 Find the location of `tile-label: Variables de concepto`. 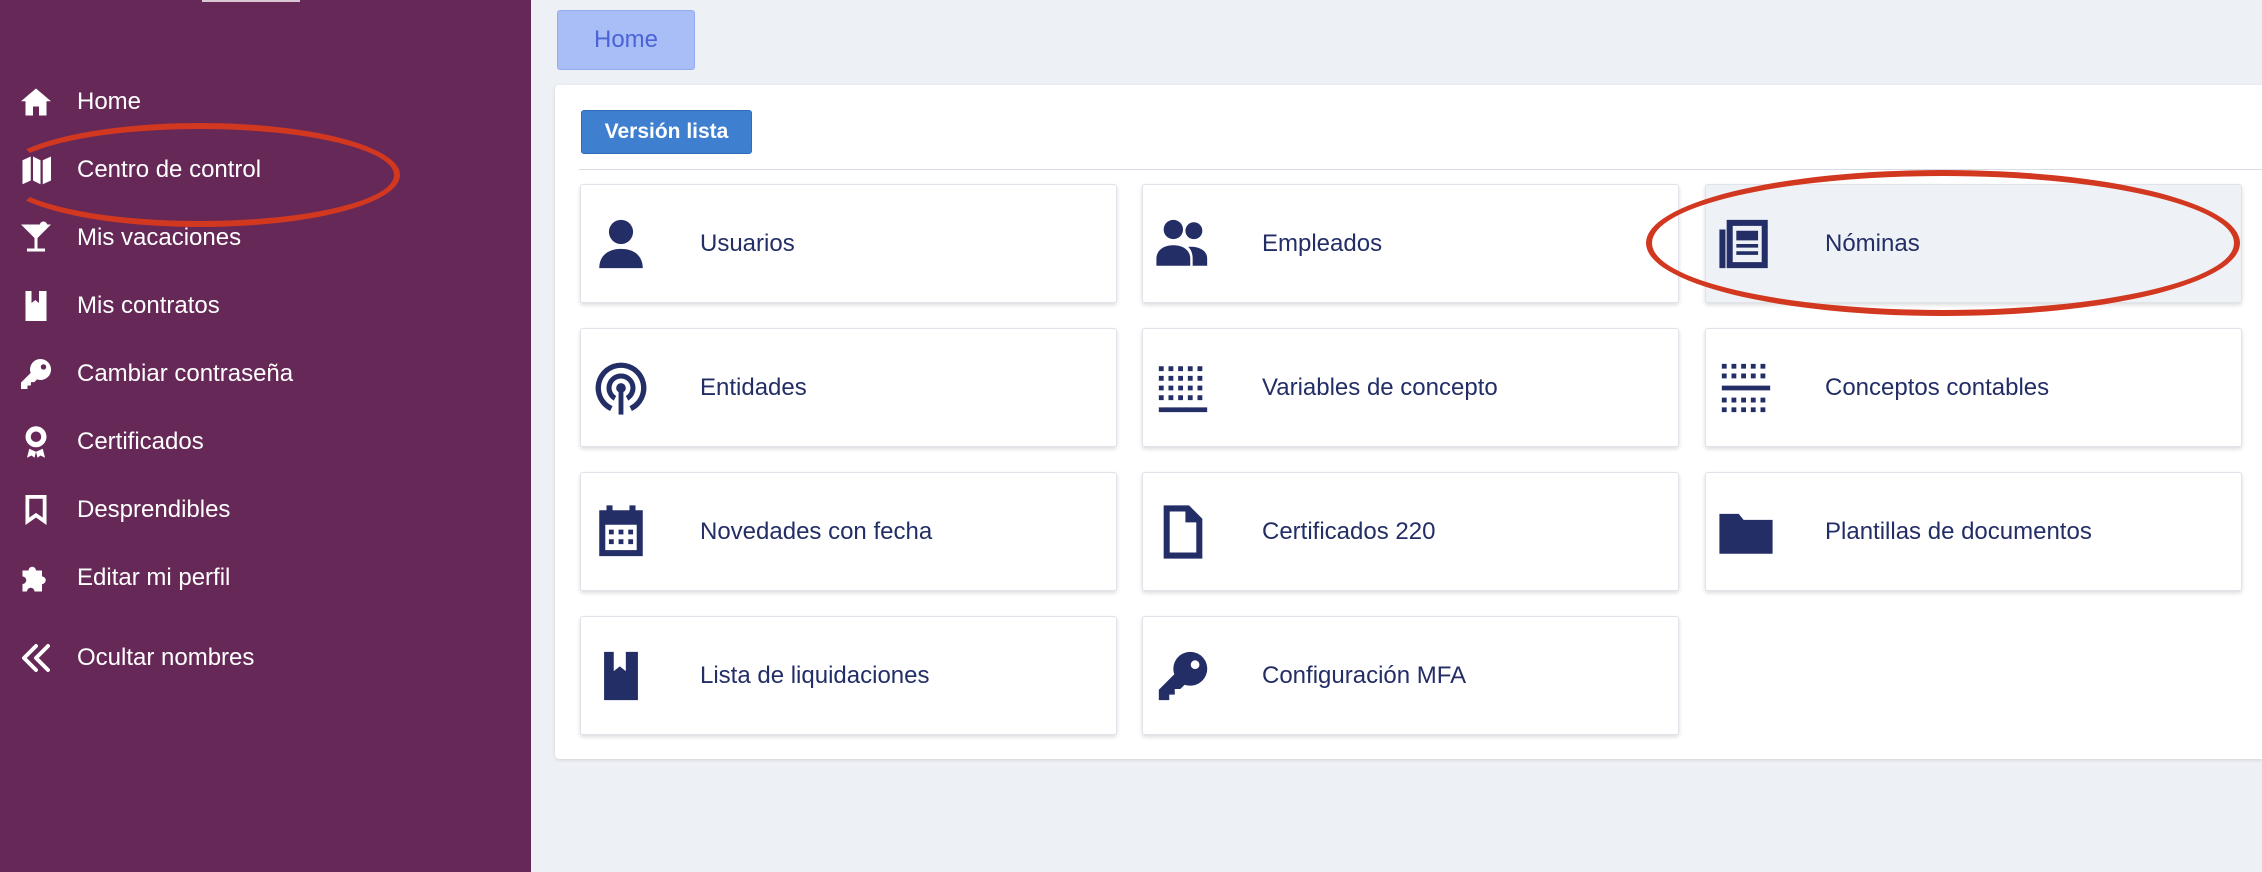

tile-label: Variables de concepto is located at coordinates (1380, 387).